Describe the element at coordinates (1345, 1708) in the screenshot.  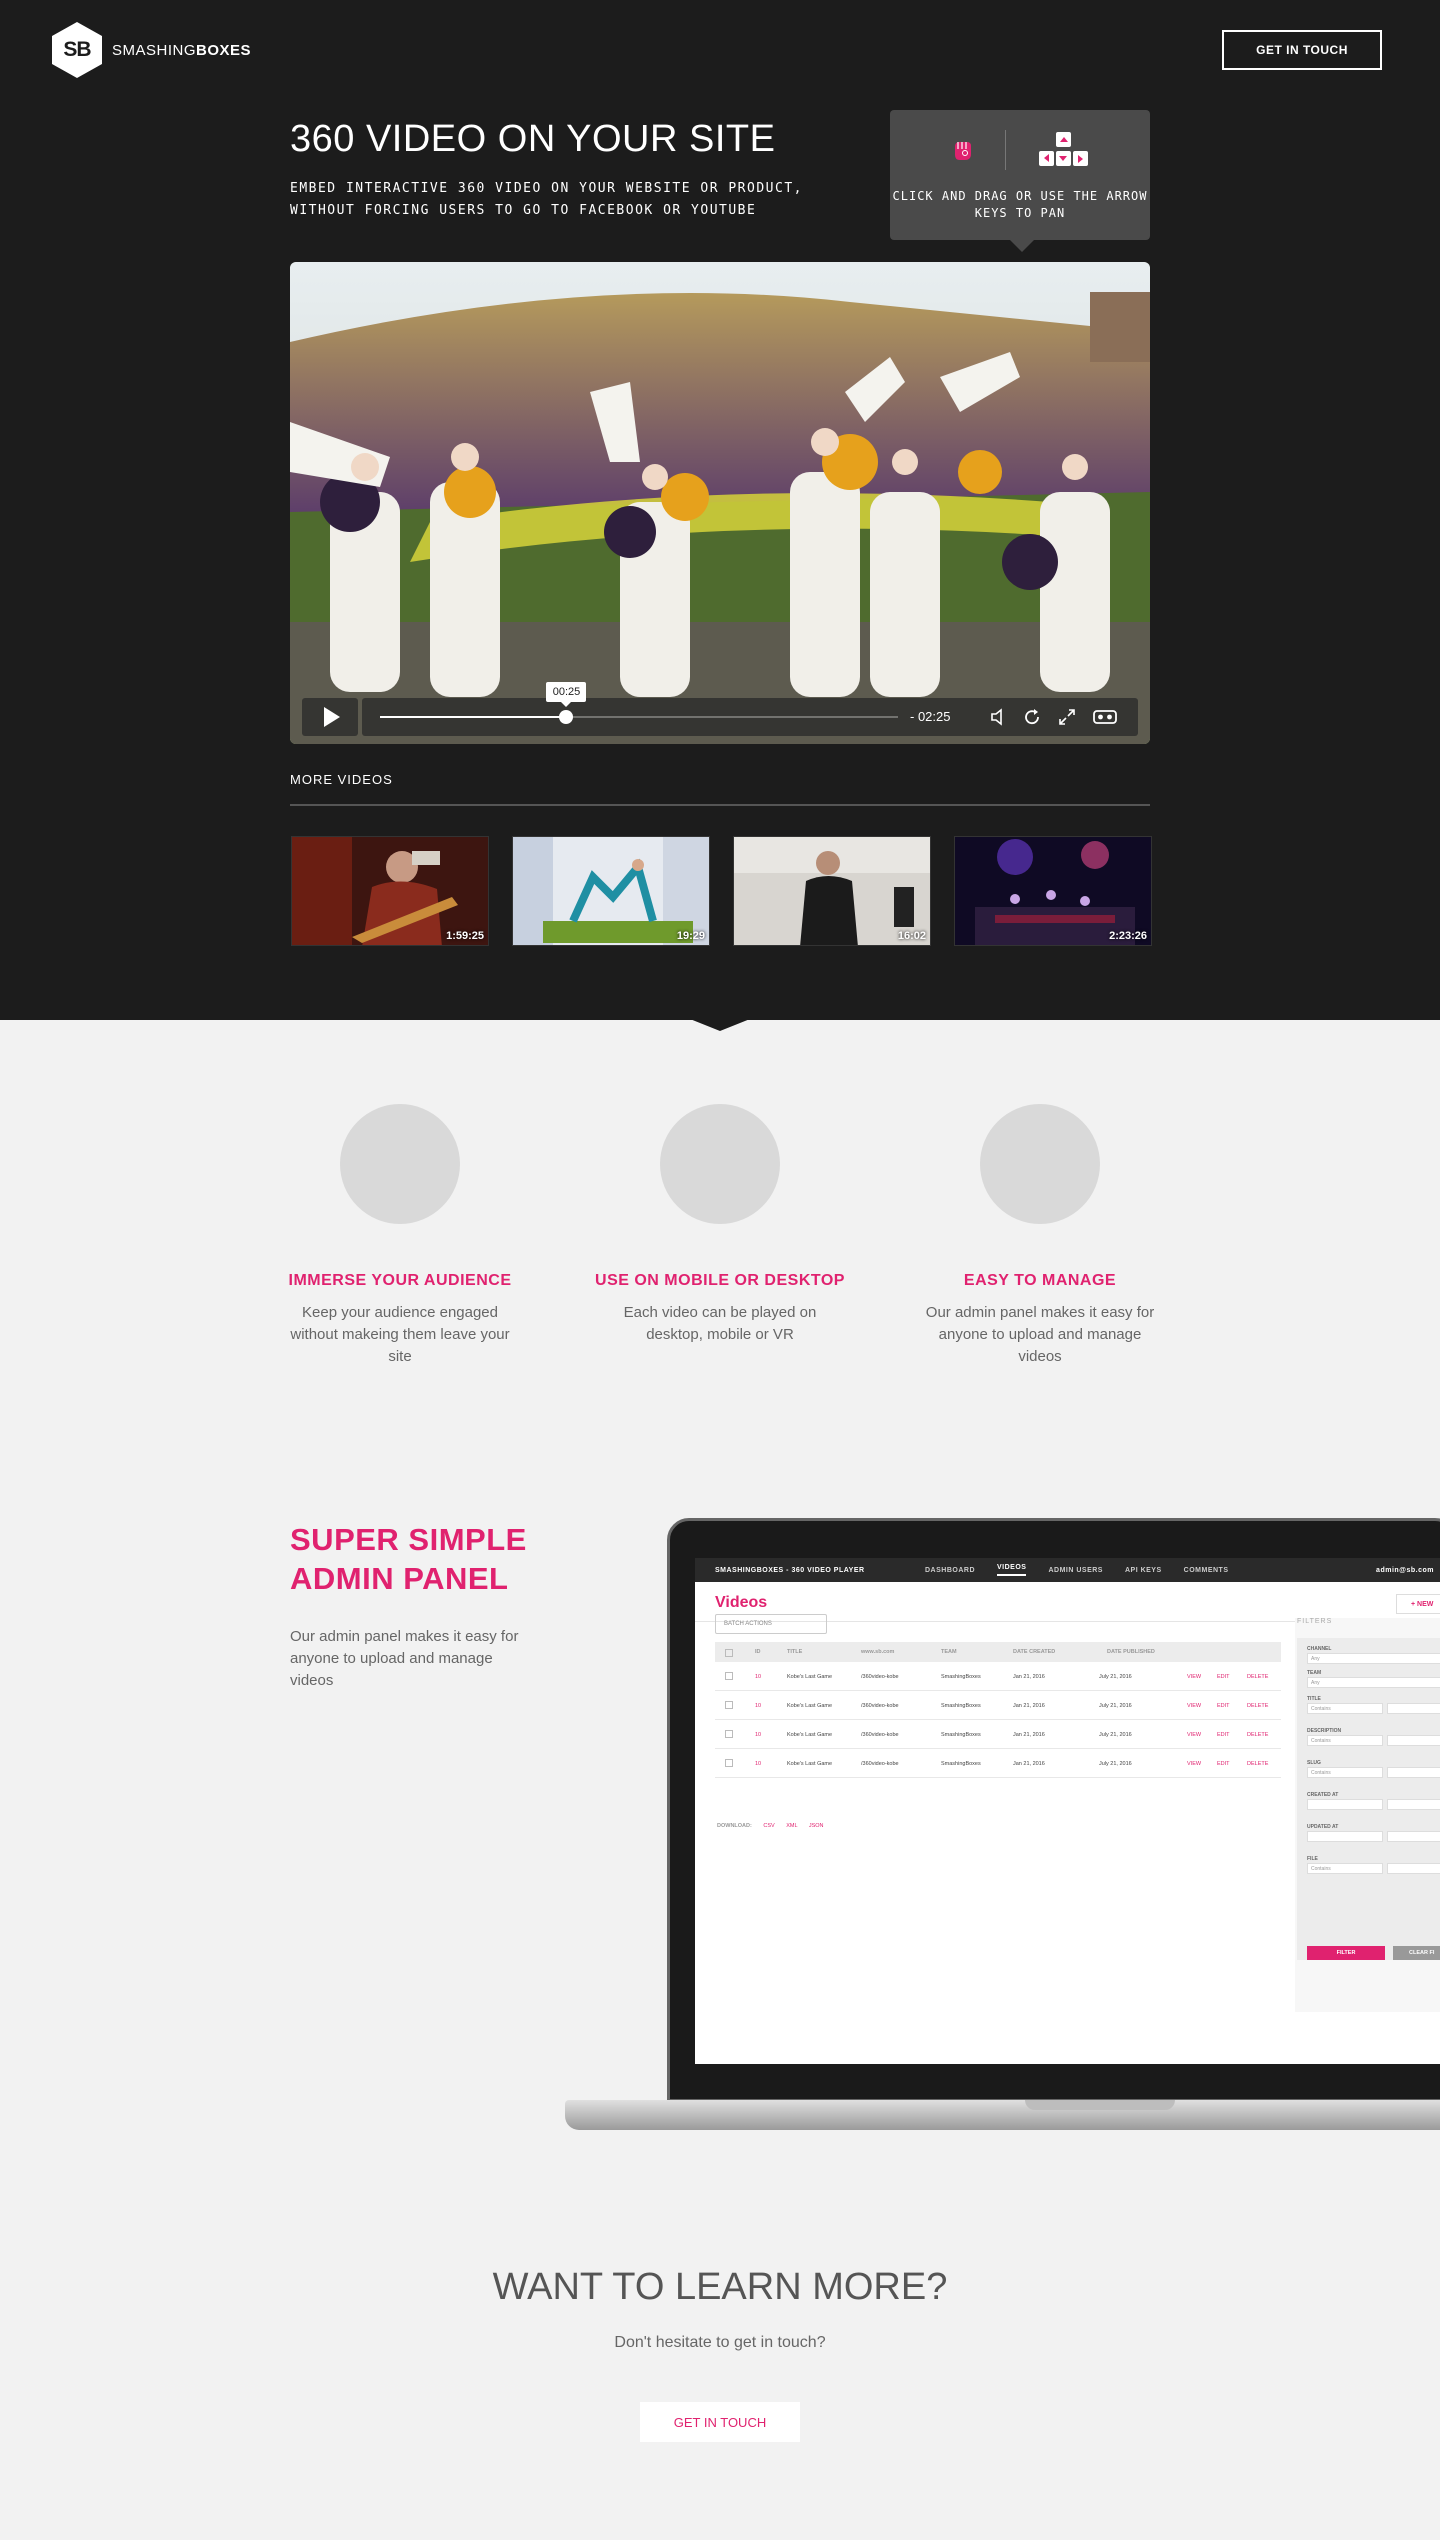
I see `filter-title-operator: Contains` at that location.